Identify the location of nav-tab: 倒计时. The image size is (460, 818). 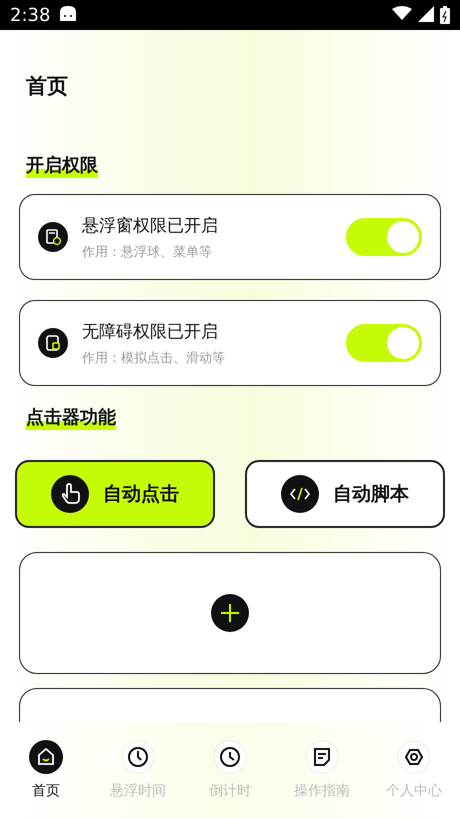
(230, 770).